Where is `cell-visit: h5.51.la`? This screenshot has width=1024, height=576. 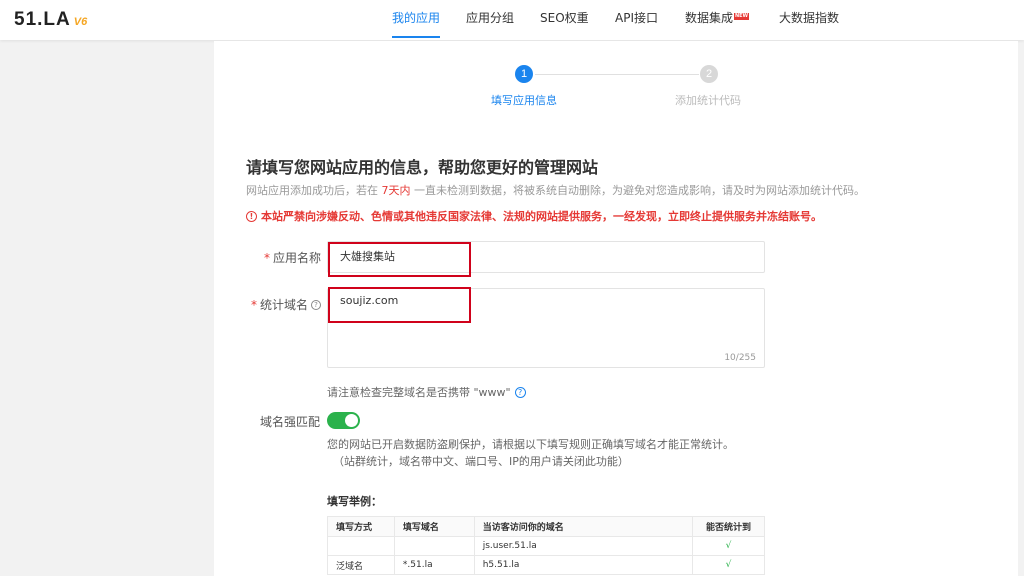 cell-visit: h5.51.la is located at coordinates (583, 565).